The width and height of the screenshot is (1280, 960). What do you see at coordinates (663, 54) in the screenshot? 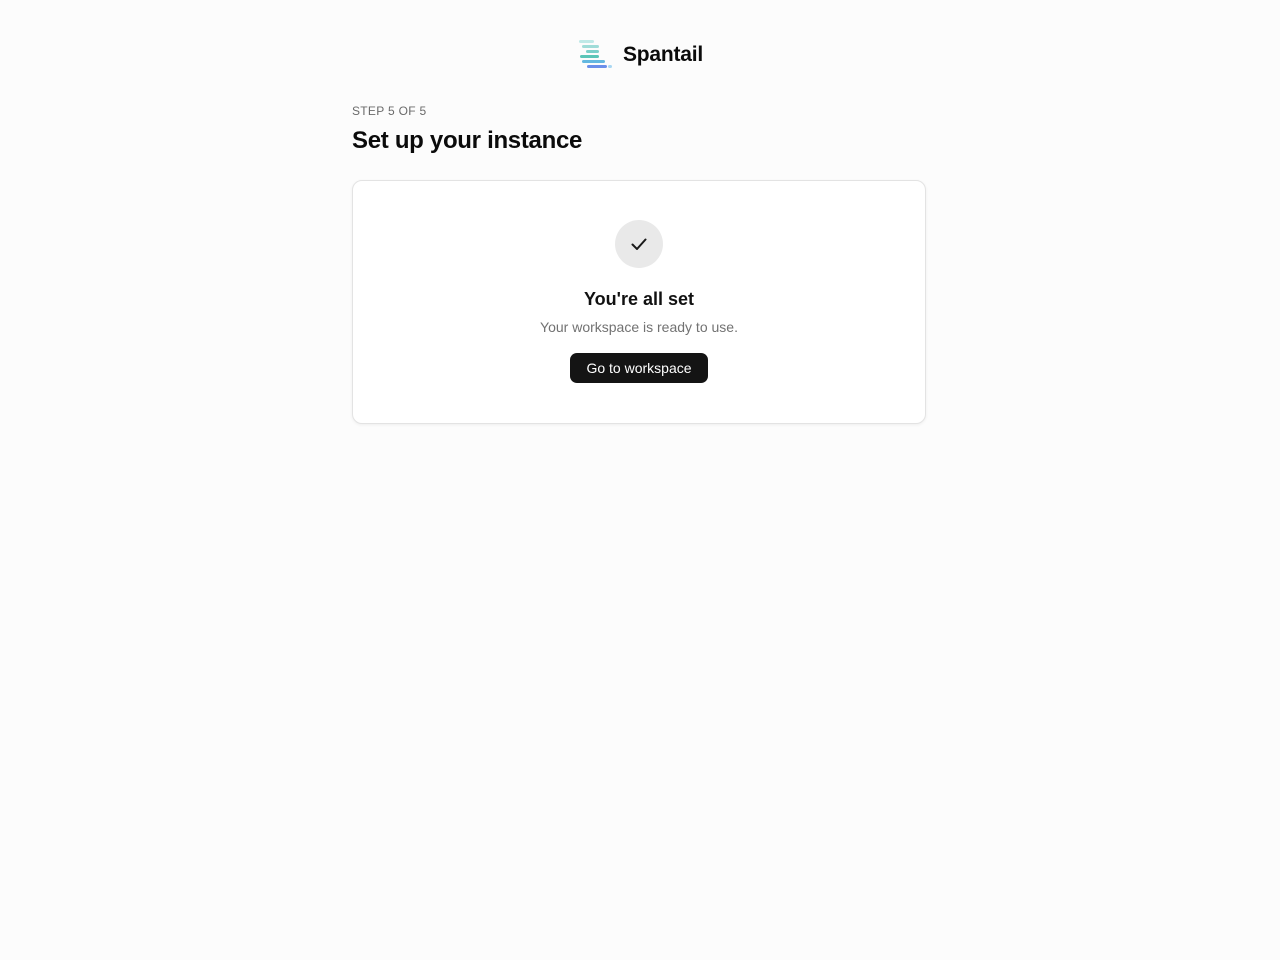
I see `brand-name: Spantail` at bounding box center [663, 54].